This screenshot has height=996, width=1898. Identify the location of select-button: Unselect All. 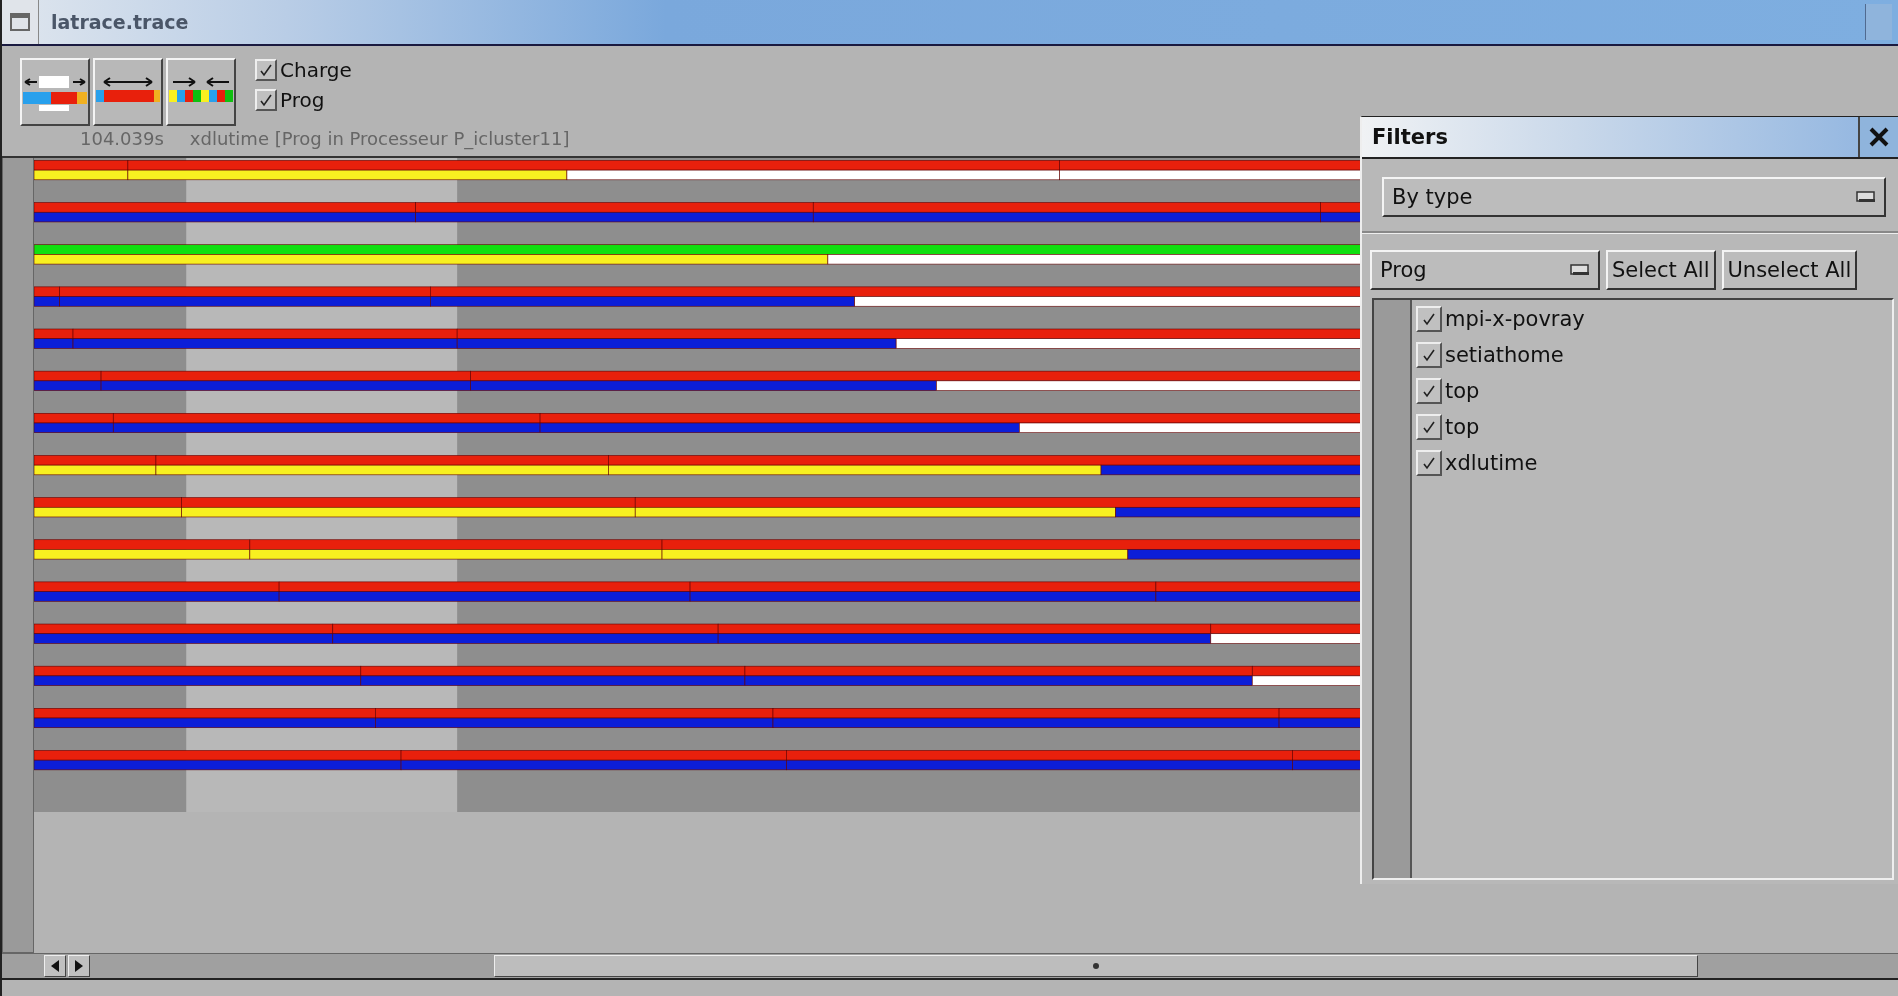
(1789, 270).